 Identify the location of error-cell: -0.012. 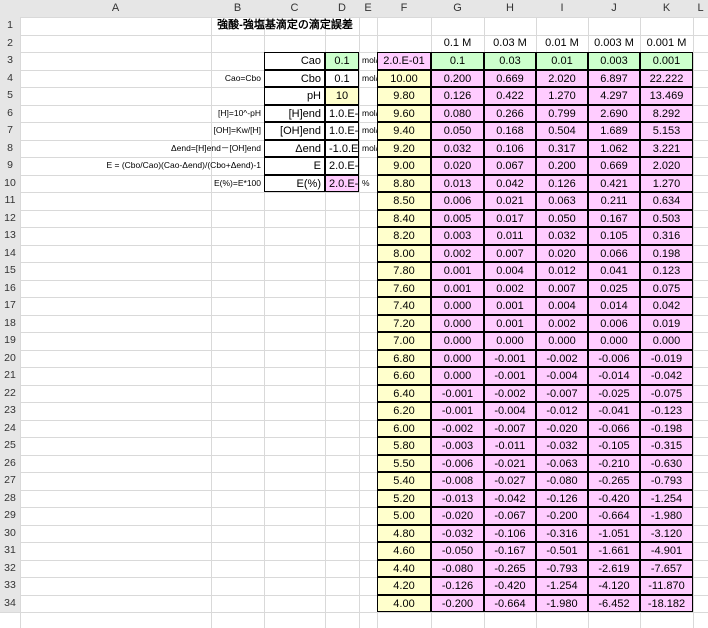
(562, 411).